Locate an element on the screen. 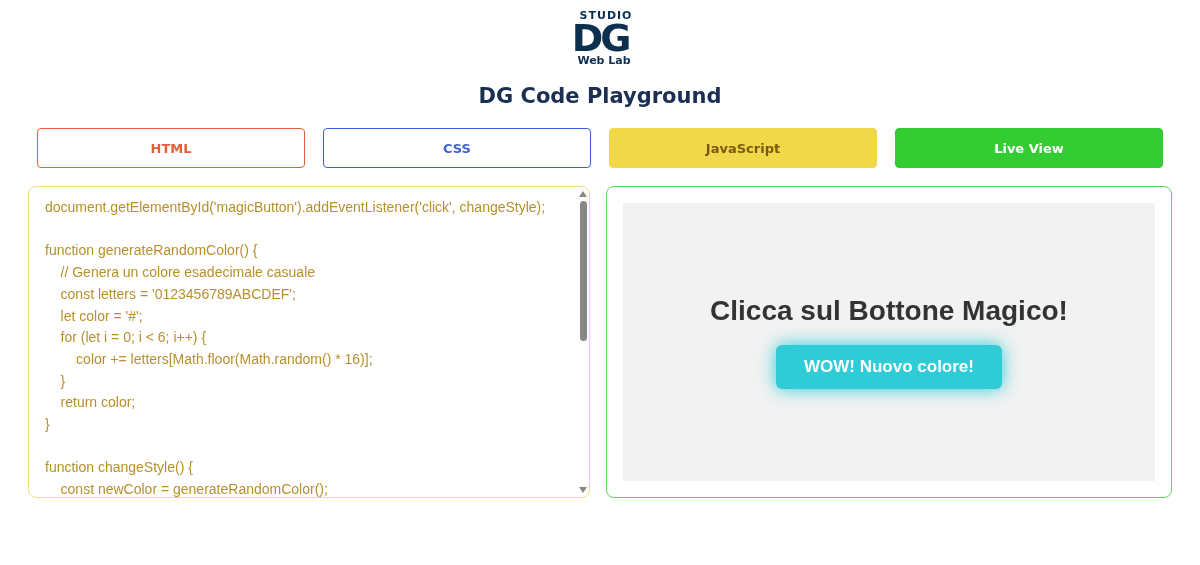  code-line: let color = '#'; is located at coordinates (101, 316).